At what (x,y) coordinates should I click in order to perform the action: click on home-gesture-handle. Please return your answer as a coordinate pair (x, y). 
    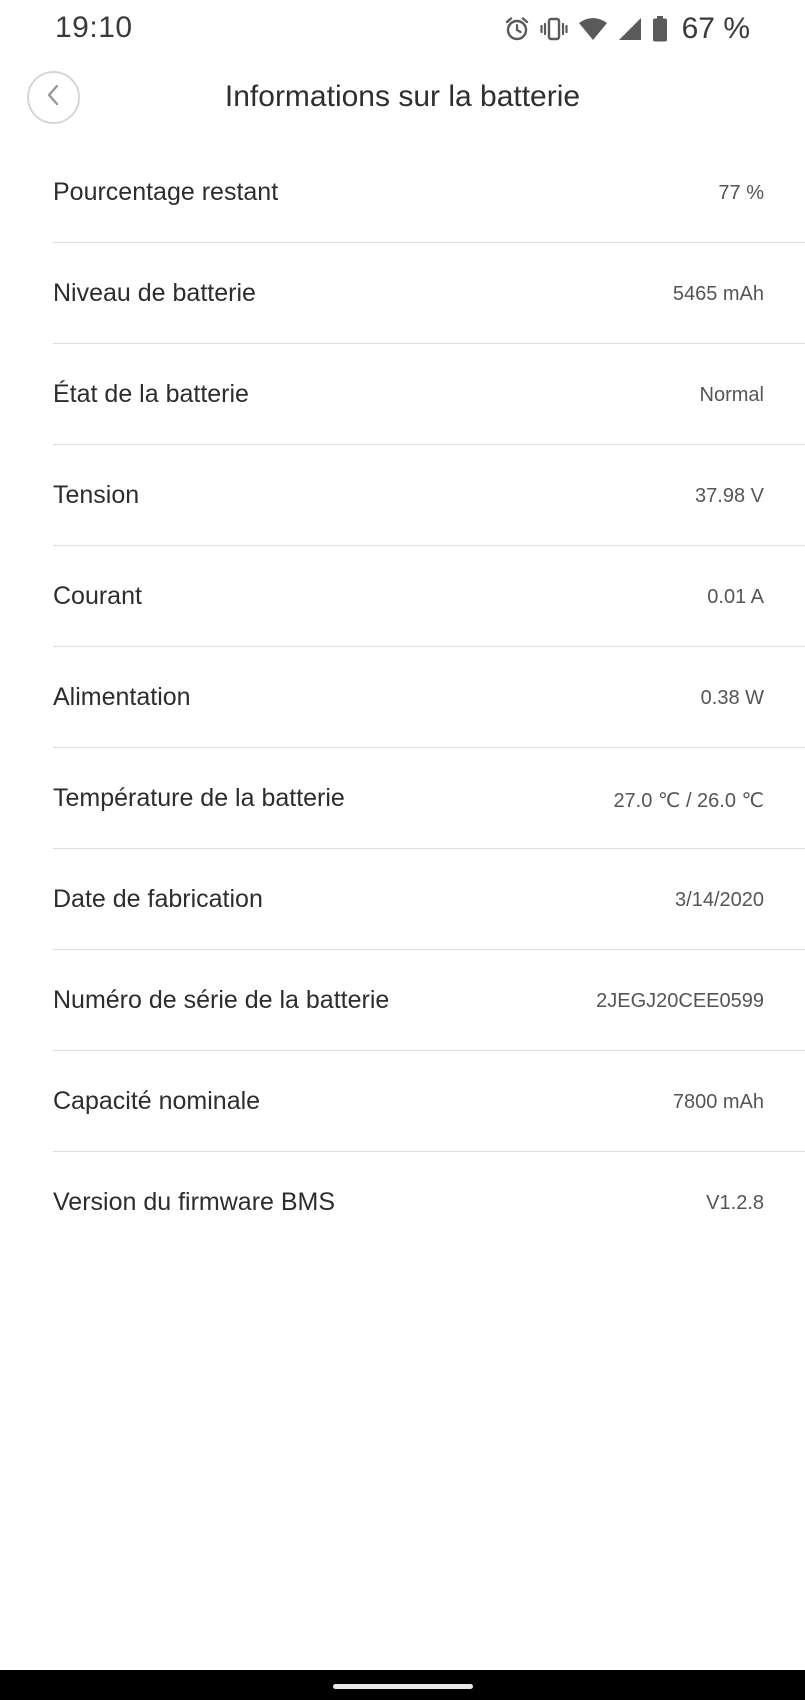
    Looking at the image, I should click on (403, 1686).